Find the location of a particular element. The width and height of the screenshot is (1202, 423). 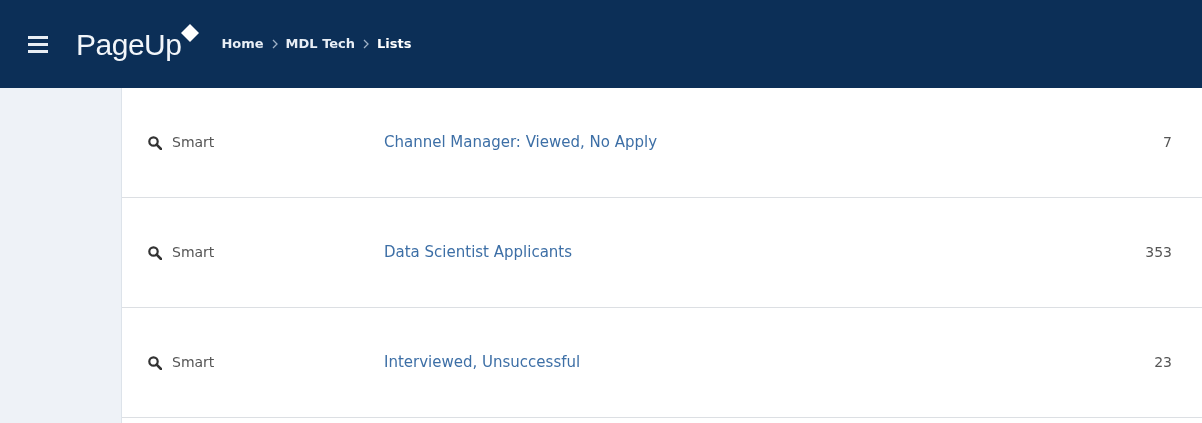

diamond-icon is located at coordinates (190, 32).